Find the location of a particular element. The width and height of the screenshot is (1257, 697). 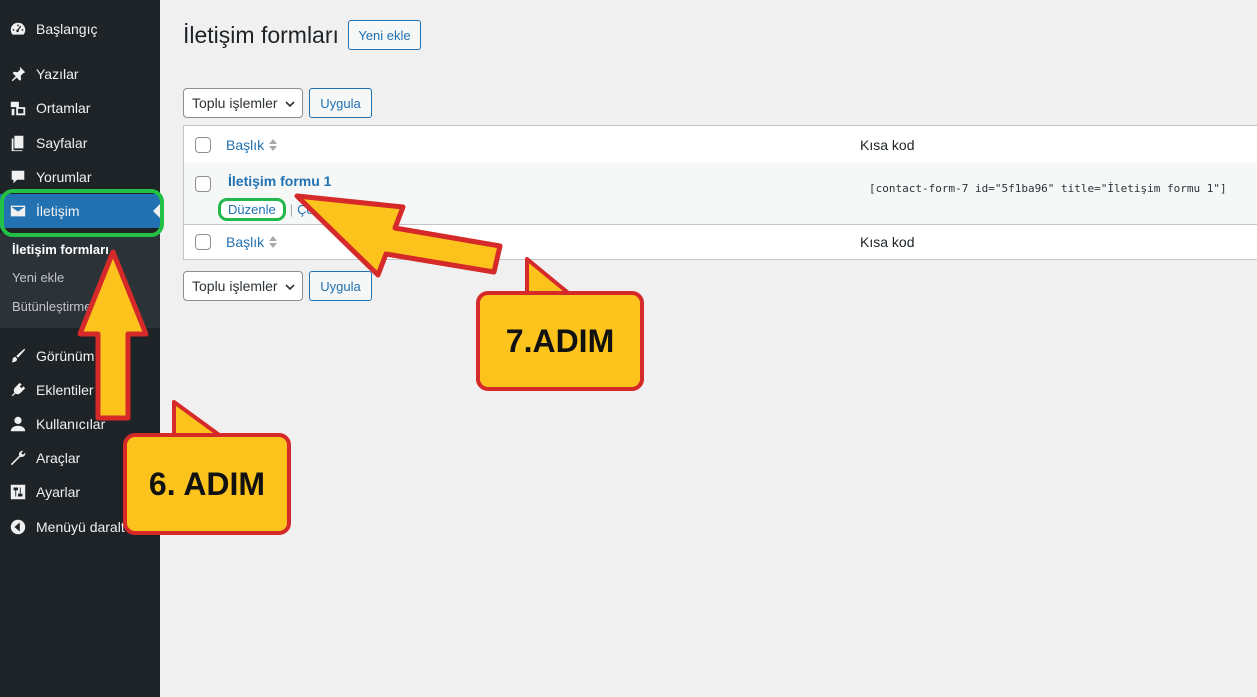

menu-item-label: Yazılar is located at coordinates (57, 74).